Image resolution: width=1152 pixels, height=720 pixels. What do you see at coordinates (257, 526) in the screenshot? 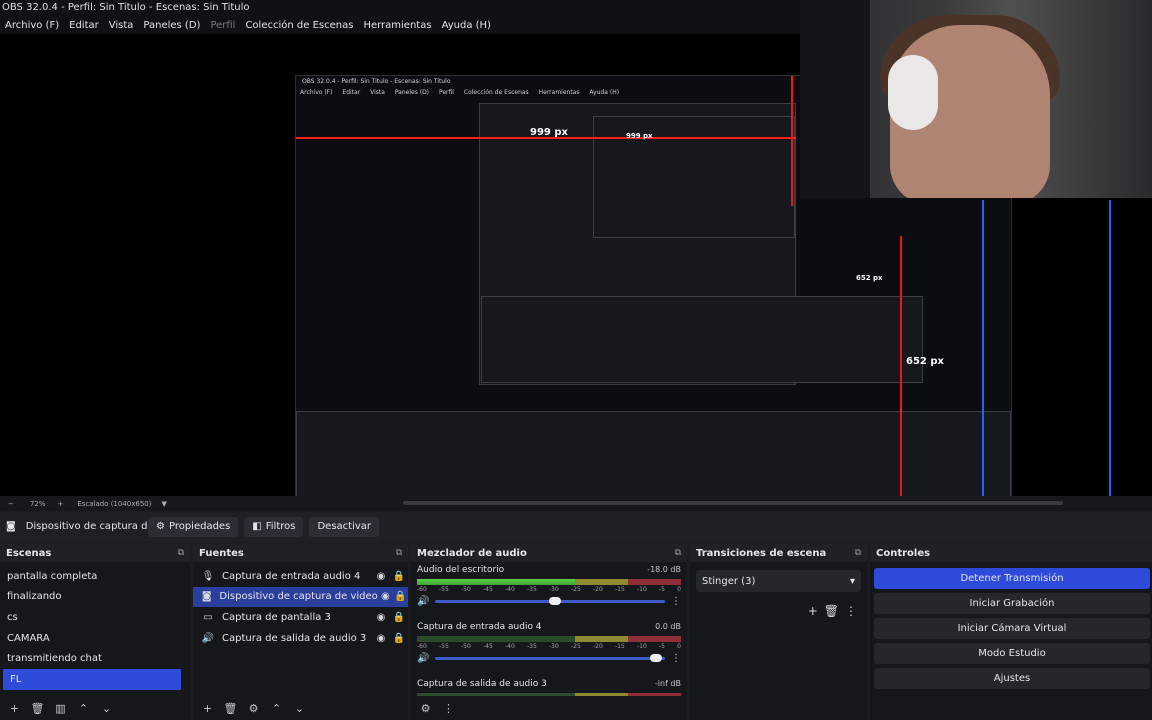
I see `filter-icon: ◧` at bounding box center [257, 526].